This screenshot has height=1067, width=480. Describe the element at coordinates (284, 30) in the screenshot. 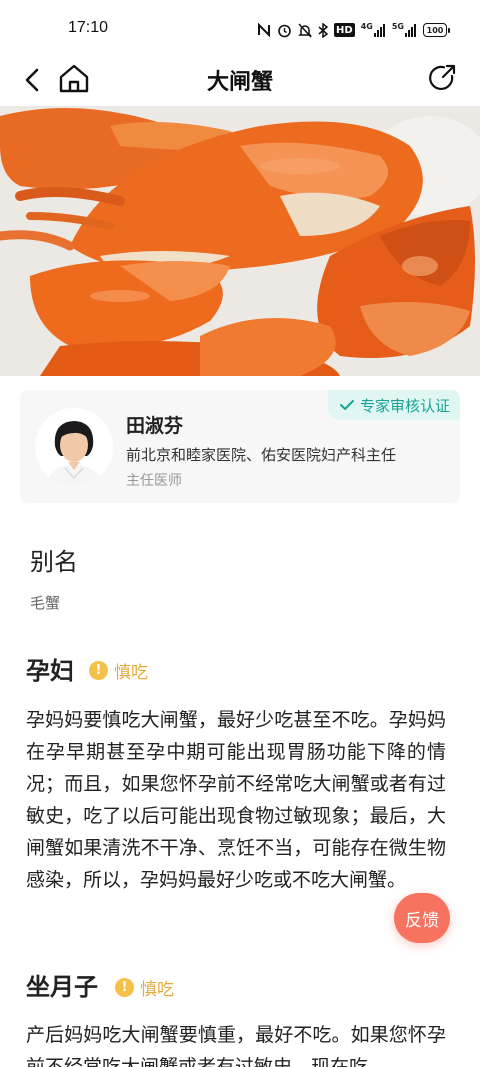

I see `alarm-icon` at that location.